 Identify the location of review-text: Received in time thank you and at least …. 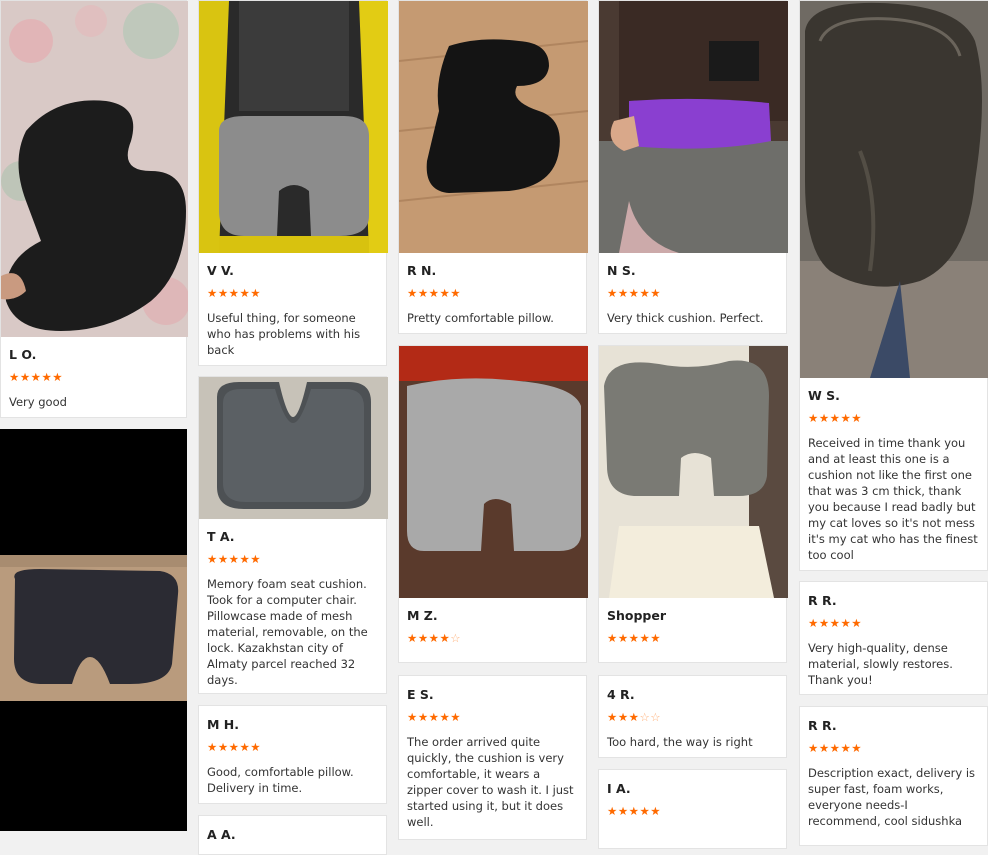
(893, 499).